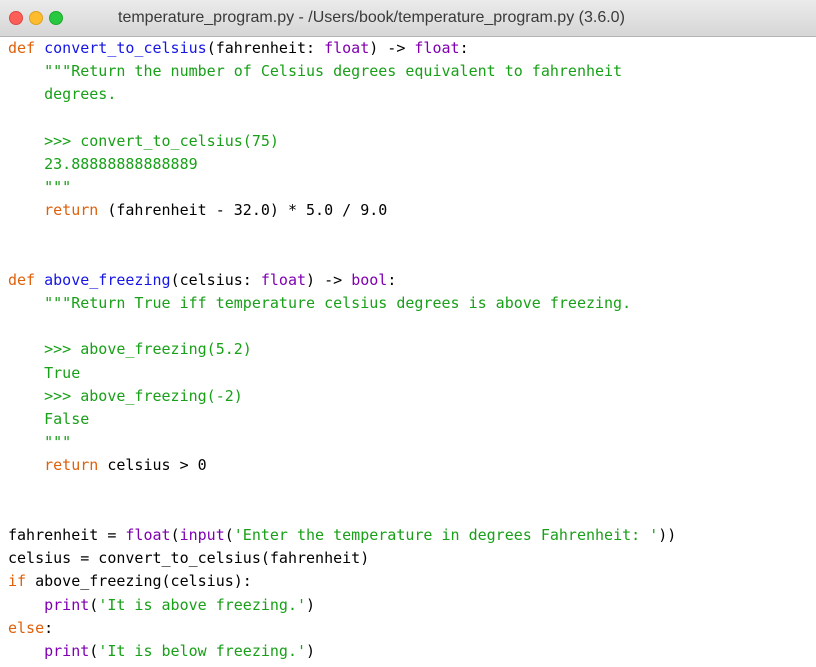 The image size is (816, 667). I want to click on code-token: celsius = convert_to_celsius(fahrenheit), so click(189, 558).